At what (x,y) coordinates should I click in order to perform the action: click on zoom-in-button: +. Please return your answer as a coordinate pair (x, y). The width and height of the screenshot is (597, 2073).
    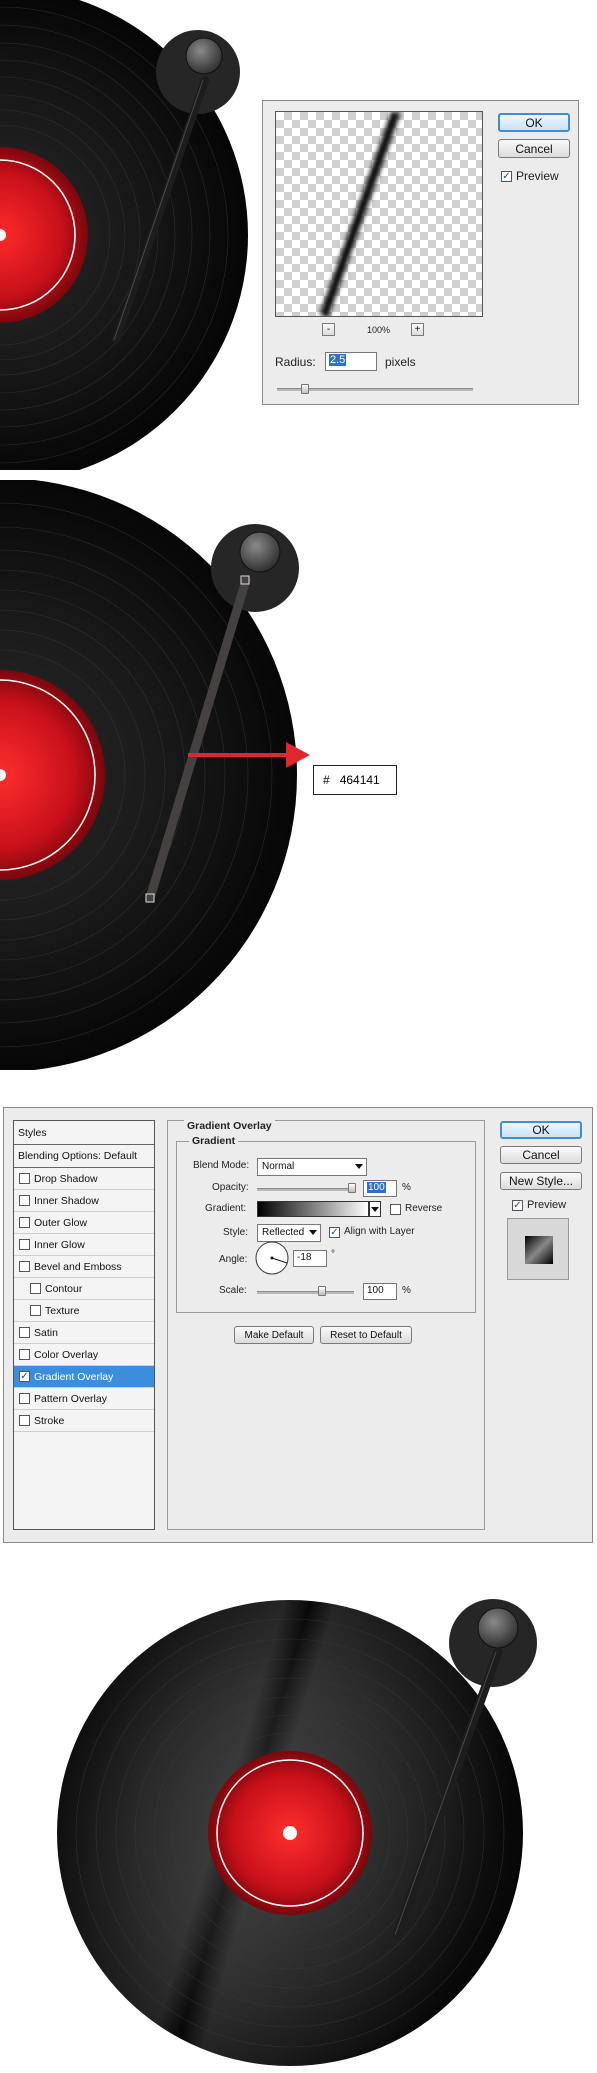
    Looking at the image, I should click on (417, 329).